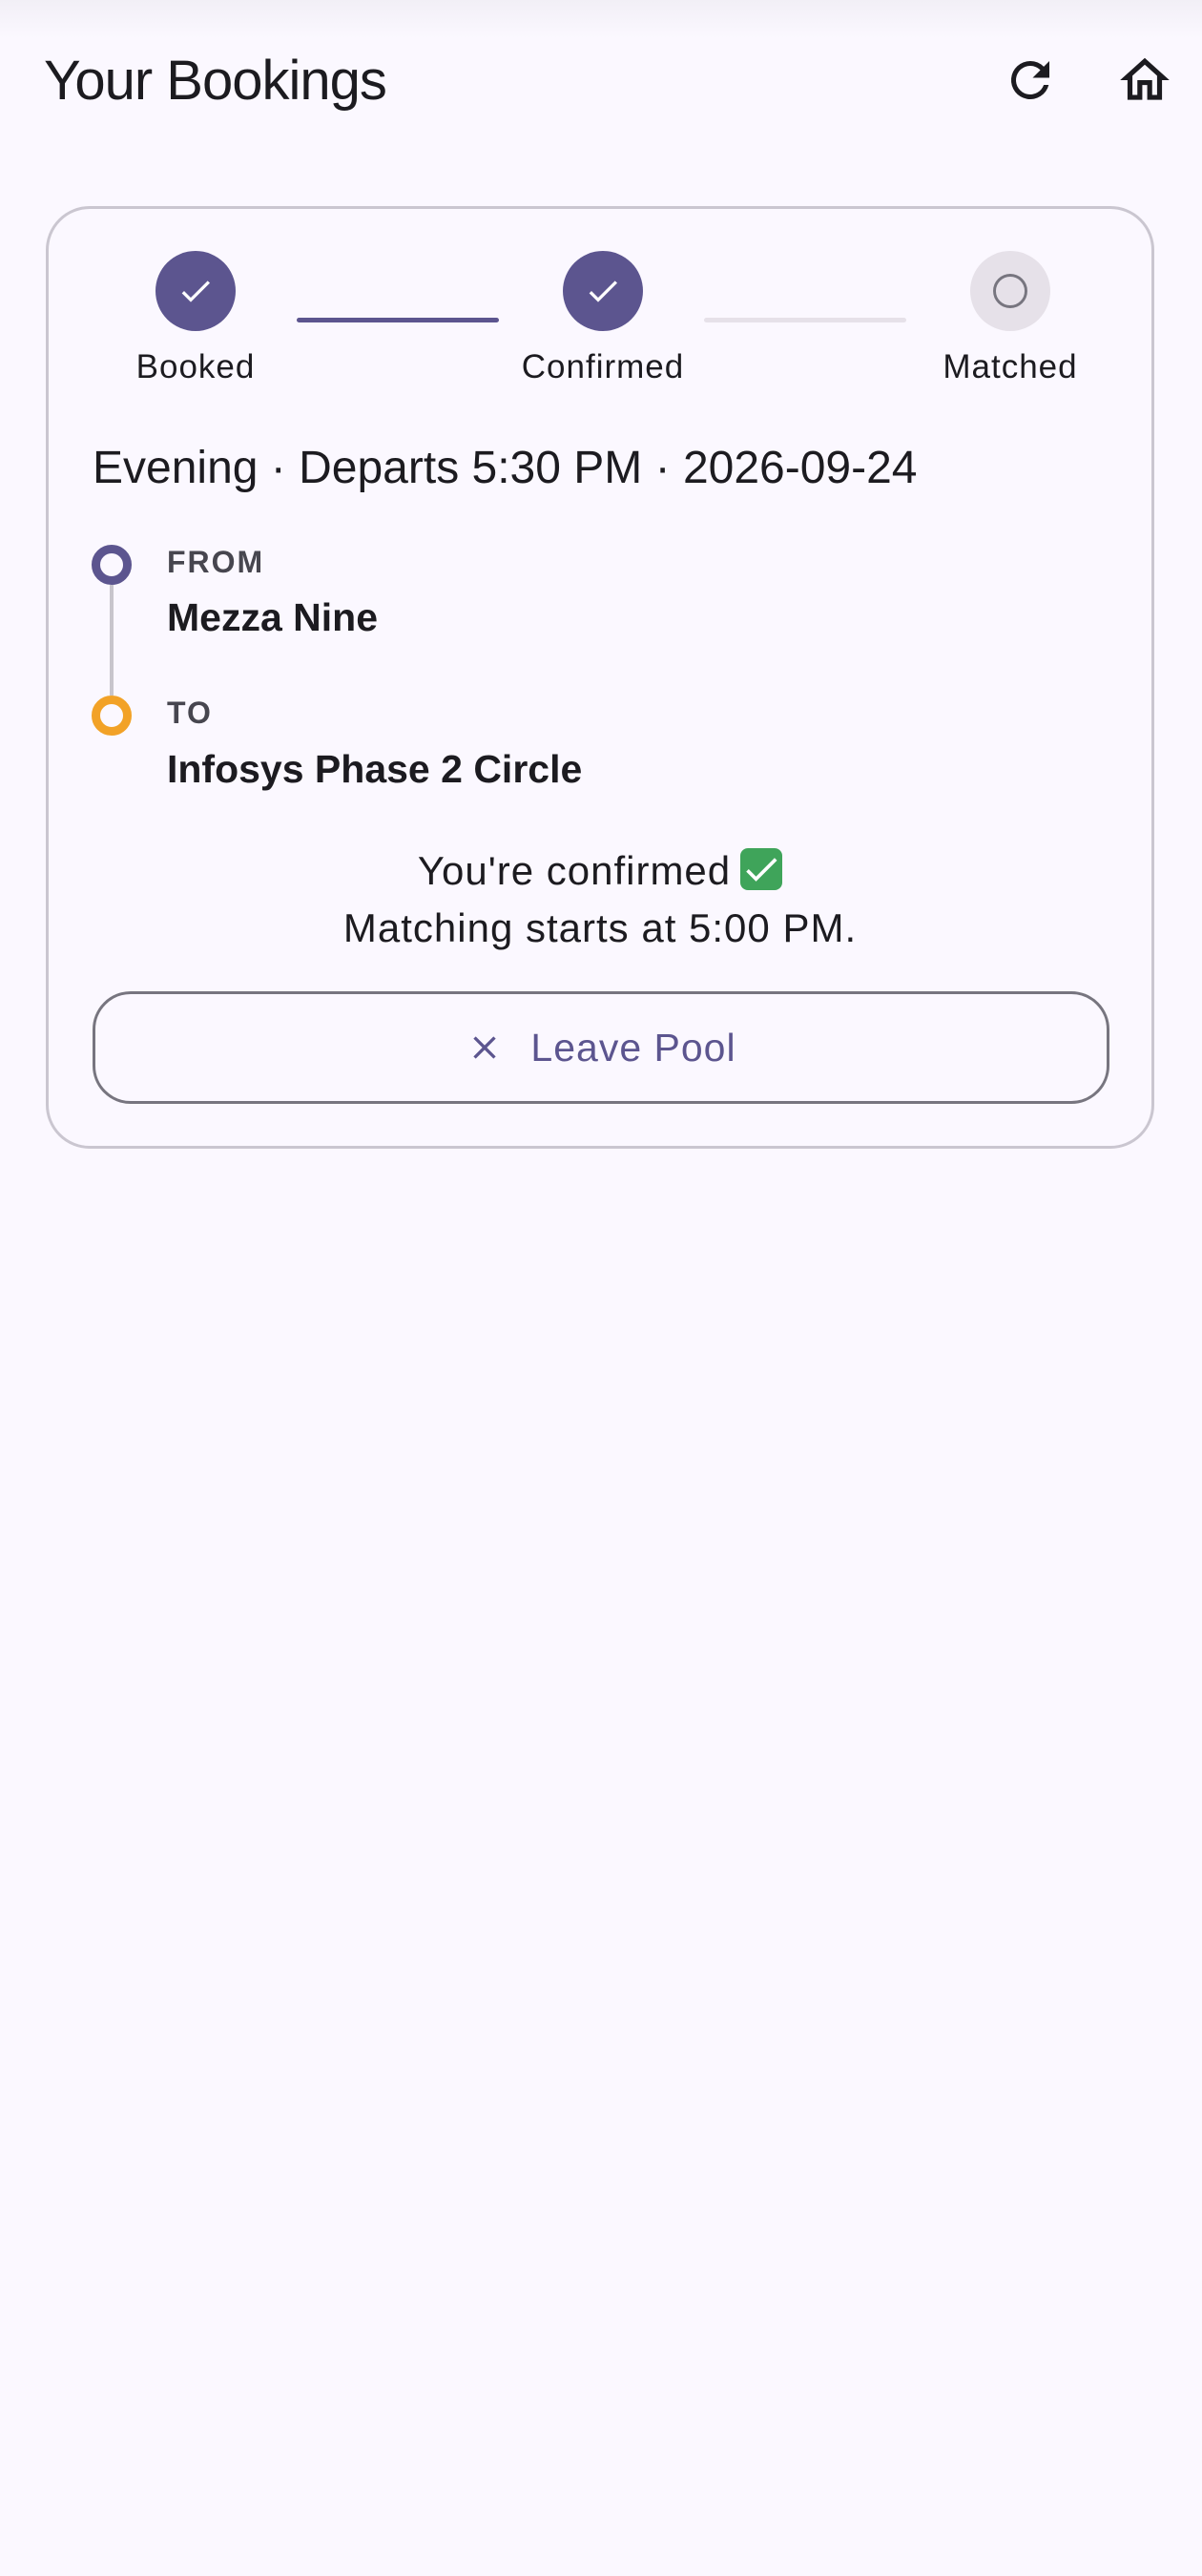 This screenshot has height=2576, width=1202. I want to click on from-place: Mezza Nine, so click(272, 617).